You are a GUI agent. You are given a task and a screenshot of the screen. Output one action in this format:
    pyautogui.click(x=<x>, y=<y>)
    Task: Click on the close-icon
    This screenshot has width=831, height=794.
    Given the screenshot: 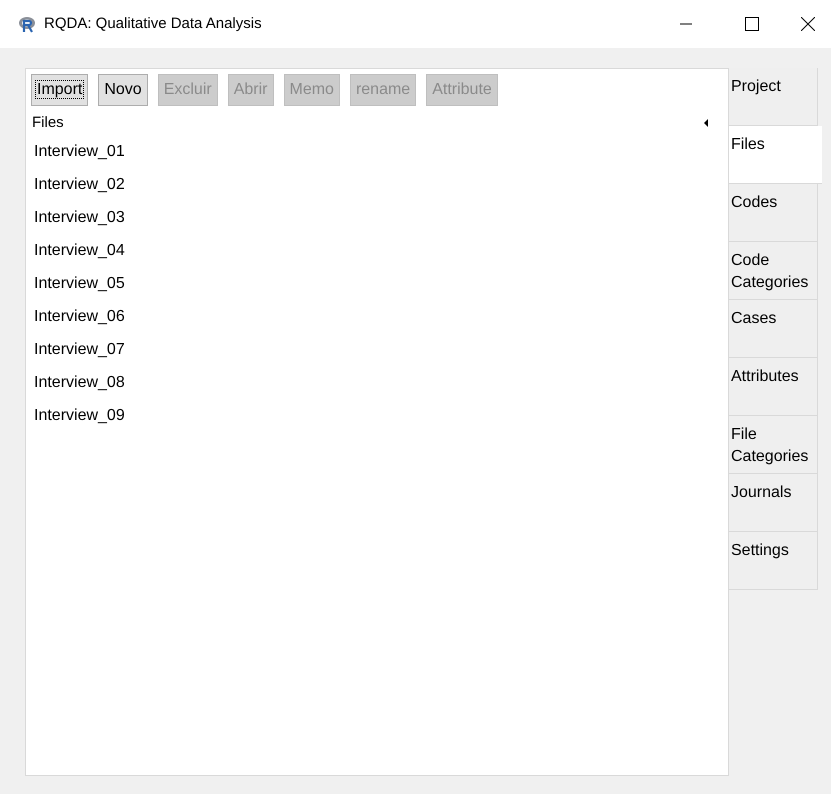 What is the action you would take?
    pyautogui.click(x=808, y=24)
    